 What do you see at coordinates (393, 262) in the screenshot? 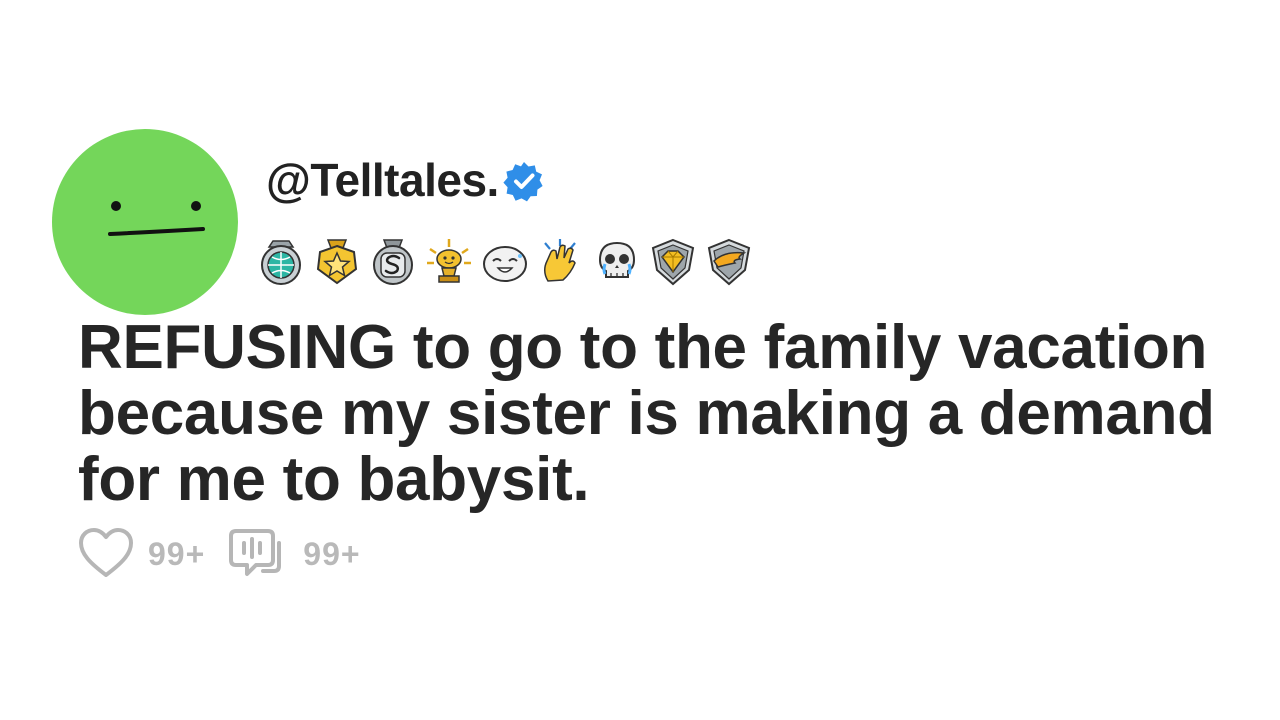
I see `silver-s-medal-icon` at bounding box center [393, 262].